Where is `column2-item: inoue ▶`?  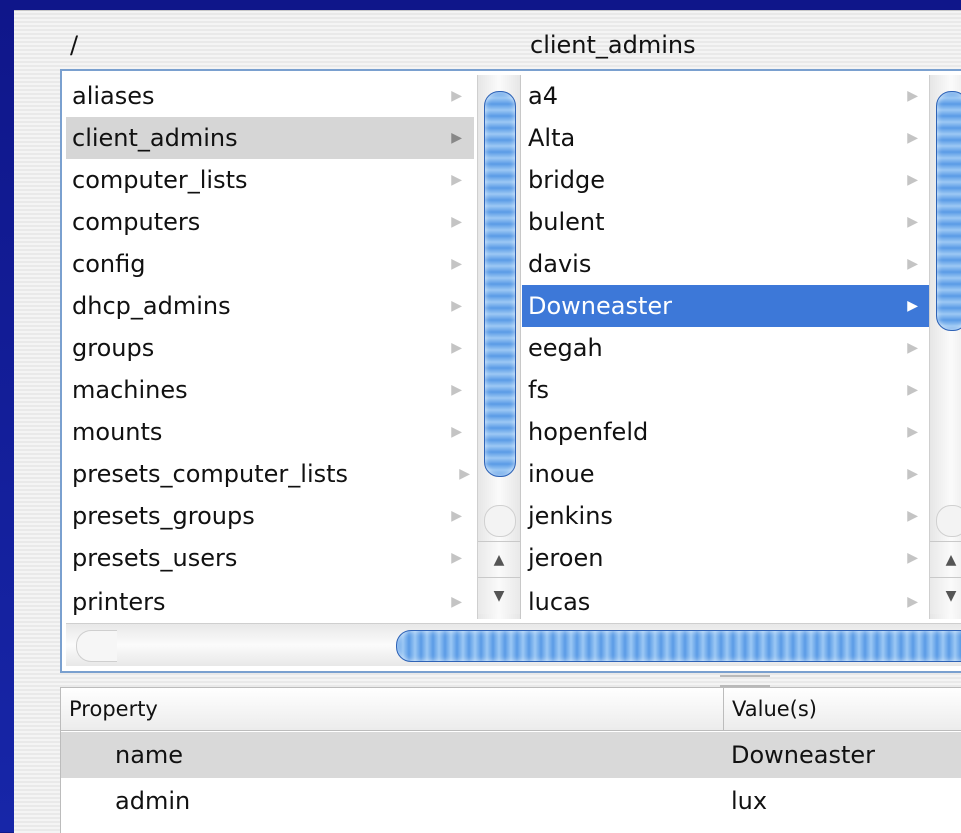
column2-item: inoue ▶ is located at coordinates (726, 474).